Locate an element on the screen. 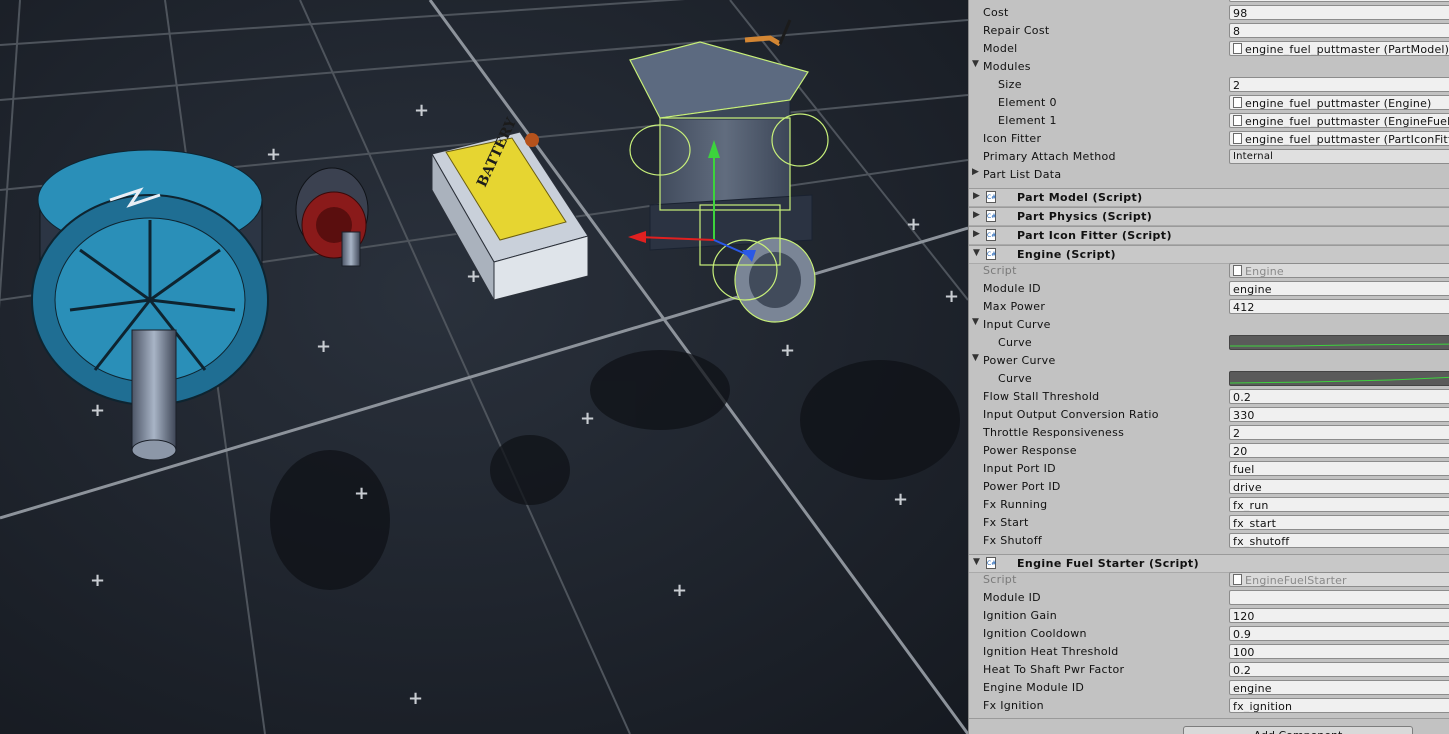  partial-field-value is located at coordinates (1339, 1).